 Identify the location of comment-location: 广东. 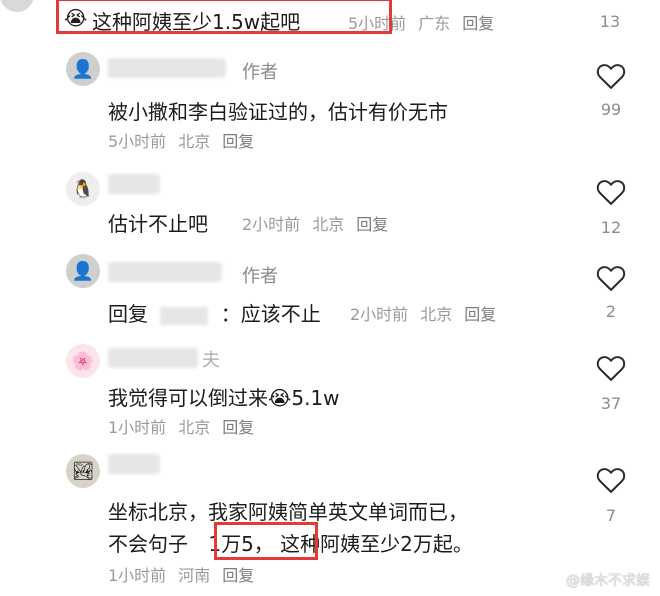
(434, 23).